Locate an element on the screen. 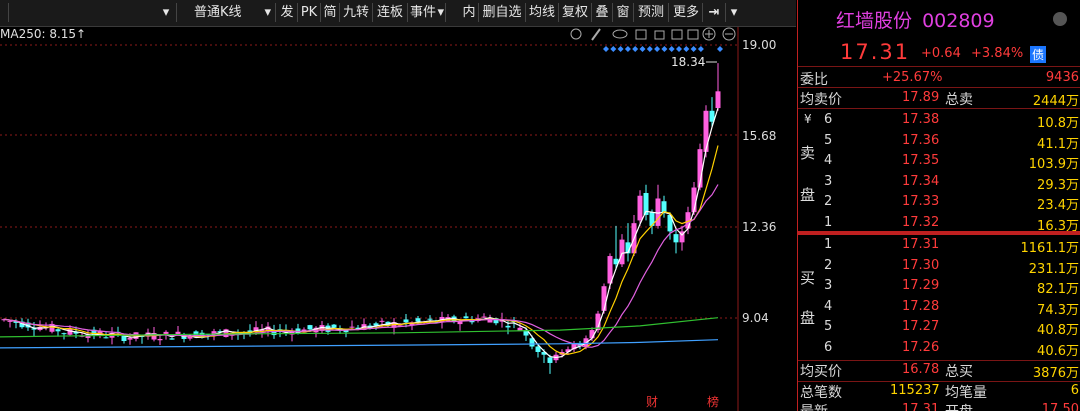  orderbook-divider is located at coordinates (939, 233).